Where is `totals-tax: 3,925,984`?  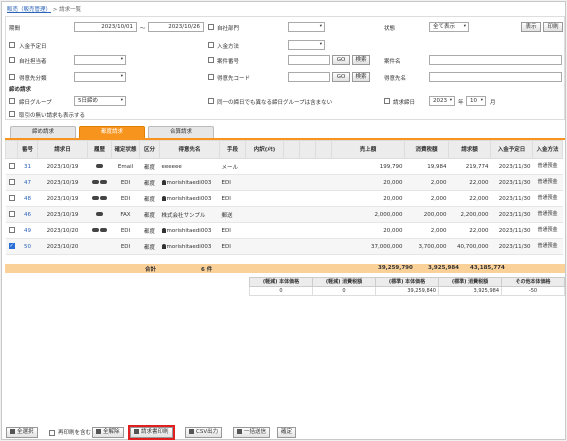 totals-tax: 3,925,984 is located at coordinates (443, 268).